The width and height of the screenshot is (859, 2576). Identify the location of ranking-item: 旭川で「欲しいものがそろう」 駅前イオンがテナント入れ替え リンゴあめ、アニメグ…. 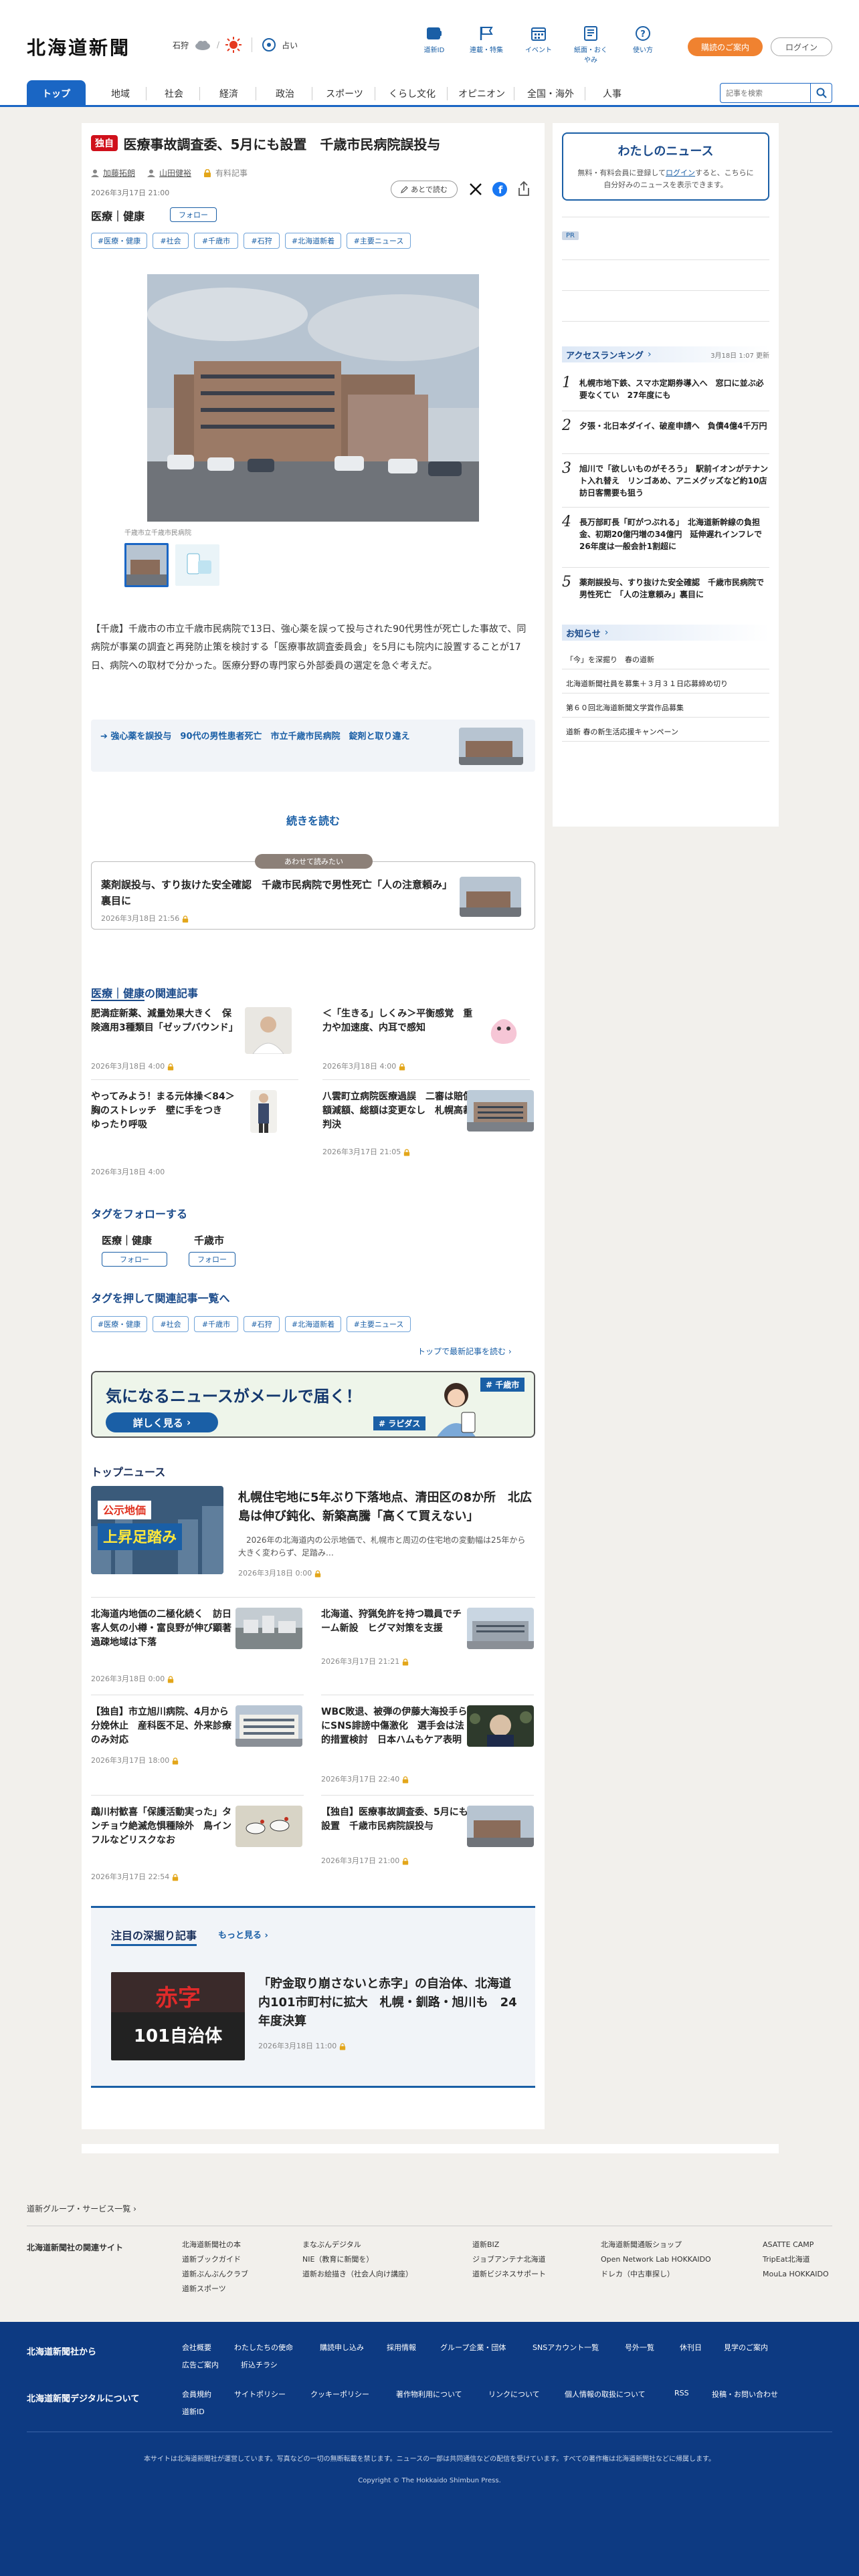
(677, 481).